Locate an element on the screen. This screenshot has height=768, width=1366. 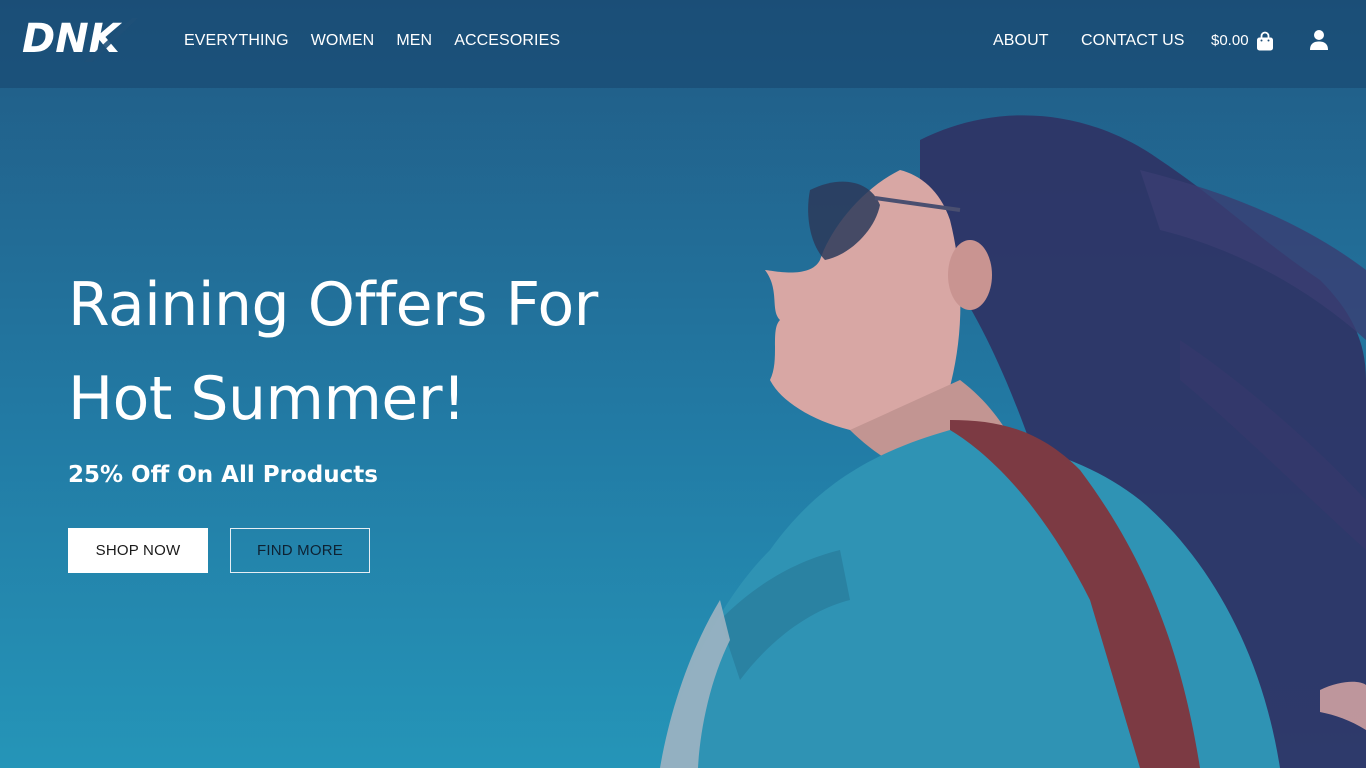
nav-men: MEN is located at coordinates (414, 41).